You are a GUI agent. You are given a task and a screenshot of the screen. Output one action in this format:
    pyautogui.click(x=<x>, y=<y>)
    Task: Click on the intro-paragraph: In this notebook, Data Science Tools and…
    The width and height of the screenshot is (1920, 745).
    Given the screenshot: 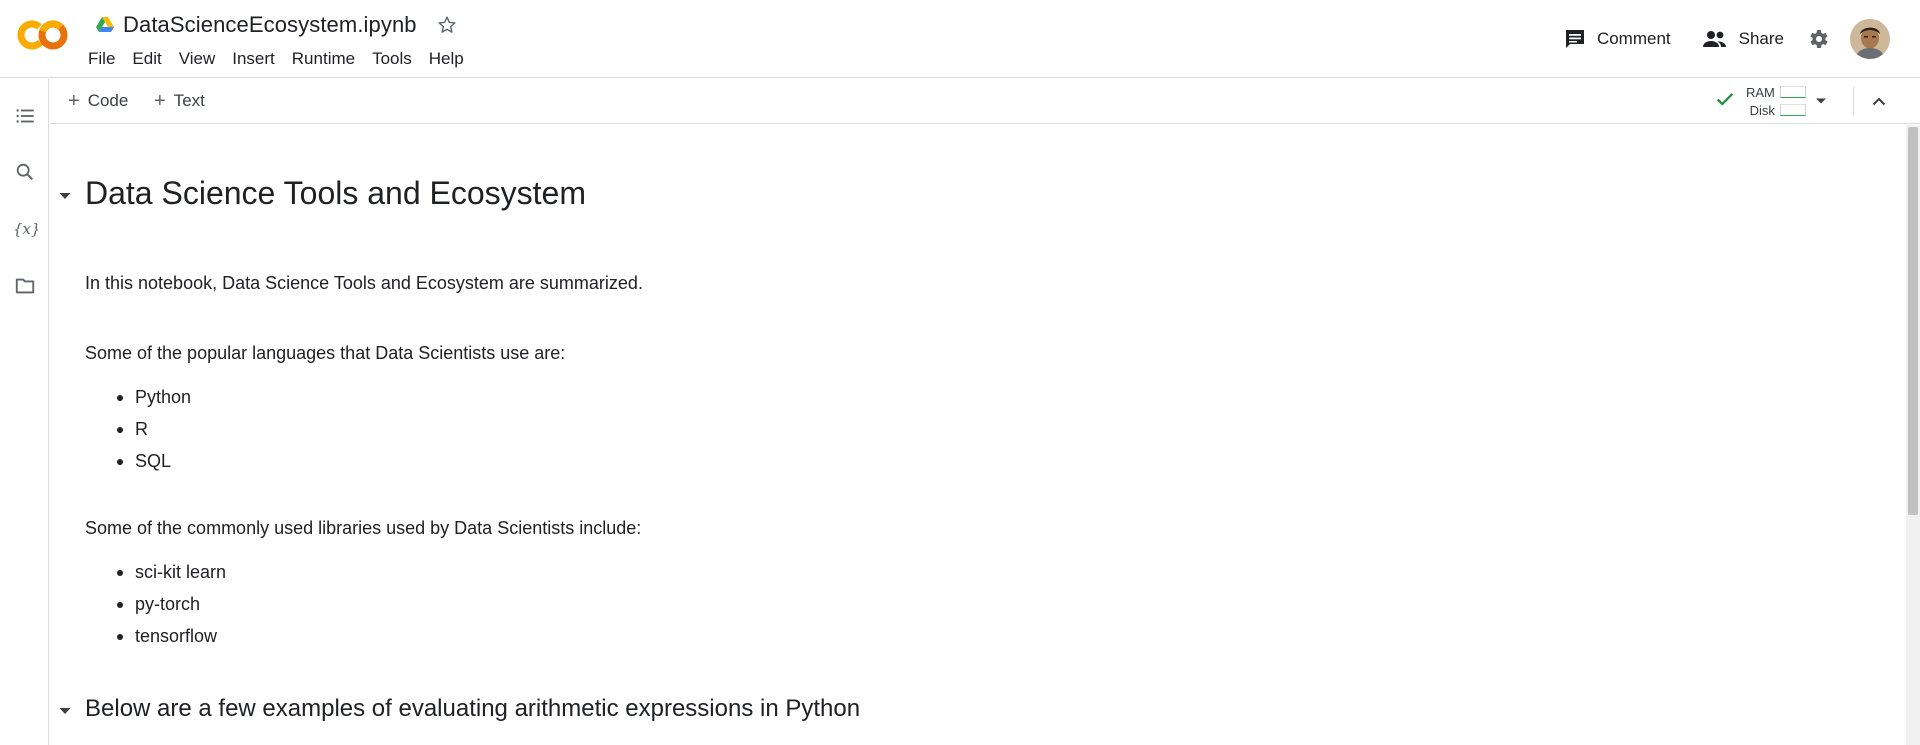 What is the action you would take?
    pyautogui.click(x=364, y=283)
    